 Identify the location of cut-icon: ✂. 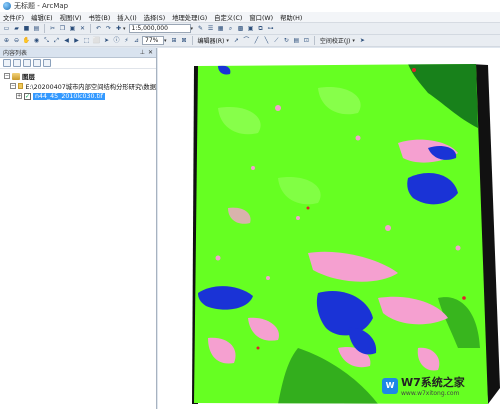
(52, 28).